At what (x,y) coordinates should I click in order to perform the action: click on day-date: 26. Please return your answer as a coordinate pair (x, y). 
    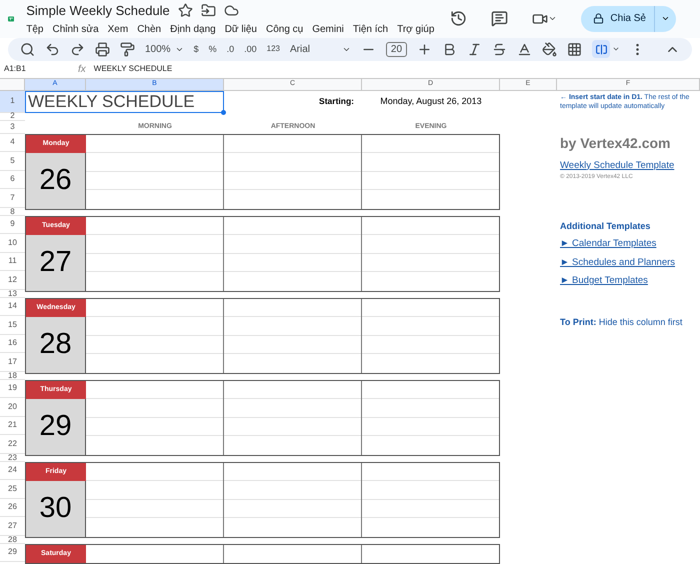
    Looking at the image, I should click on (56, 180).